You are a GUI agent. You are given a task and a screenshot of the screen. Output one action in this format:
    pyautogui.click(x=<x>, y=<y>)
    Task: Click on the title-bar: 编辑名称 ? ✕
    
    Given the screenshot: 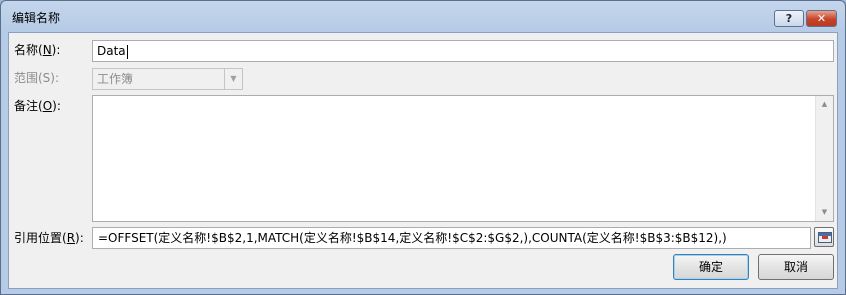 What is the action you would take?
    pyautogui.click(x=423, y=16)
    